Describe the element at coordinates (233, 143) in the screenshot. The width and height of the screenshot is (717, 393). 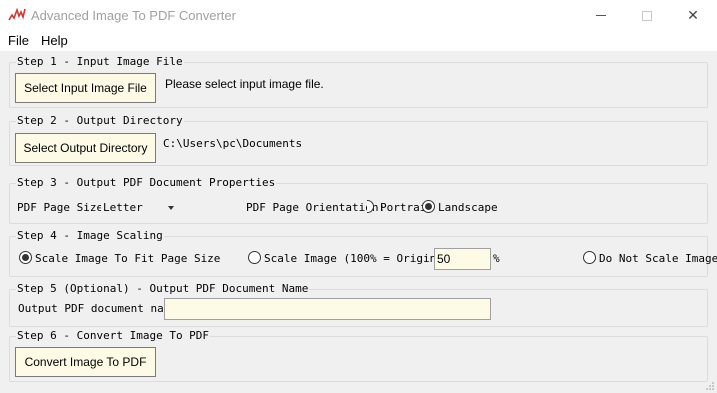
I see `output-directory-text: C:\Users\pc\Documents` at that location.